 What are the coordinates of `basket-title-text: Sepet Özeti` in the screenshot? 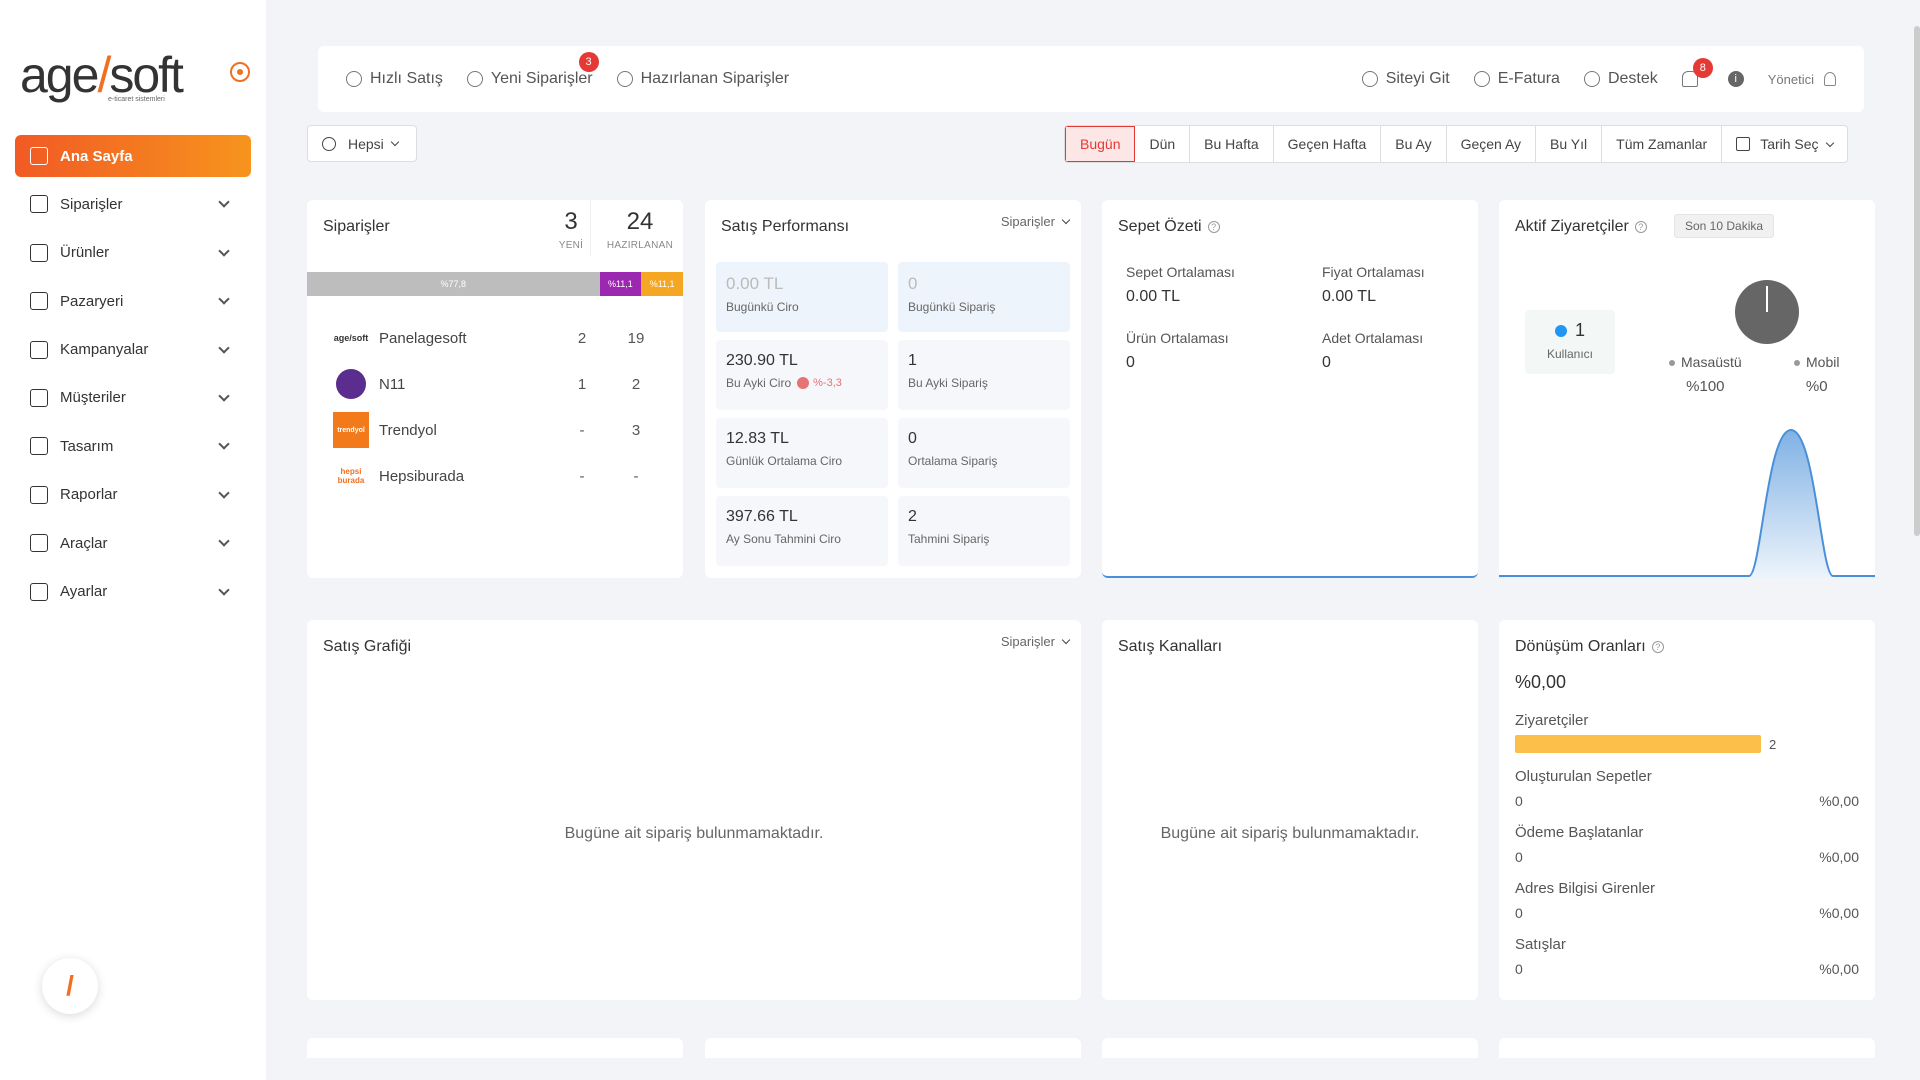 It's located at (1160, 226).